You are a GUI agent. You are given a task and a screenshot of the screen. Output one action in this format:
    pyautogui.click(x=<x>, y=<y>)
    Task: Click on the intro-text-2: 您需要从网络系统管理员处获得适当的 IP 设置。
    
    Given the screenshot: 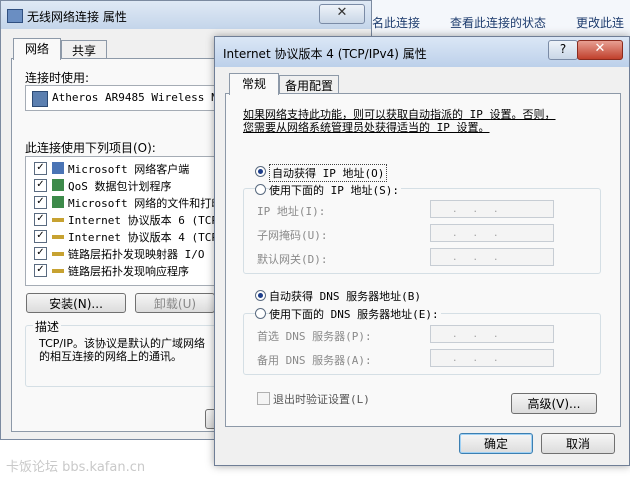 What is the action you would take?
    pyautogui.click(x=366, y=127)
    